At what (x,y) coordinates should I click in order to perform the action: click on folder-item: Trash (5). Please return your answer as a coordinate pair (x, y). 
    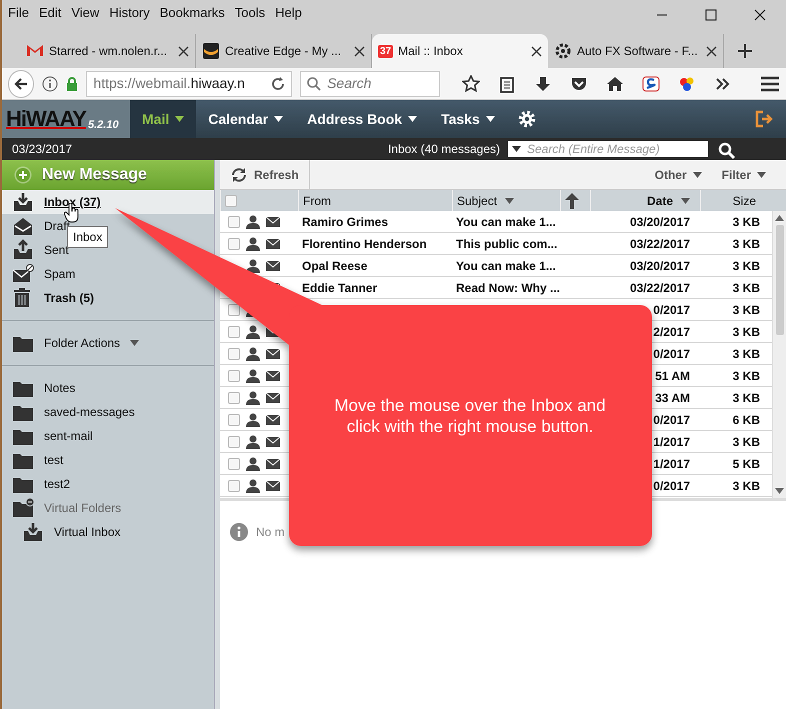
    Looking at the image, I should click on (54, 298).